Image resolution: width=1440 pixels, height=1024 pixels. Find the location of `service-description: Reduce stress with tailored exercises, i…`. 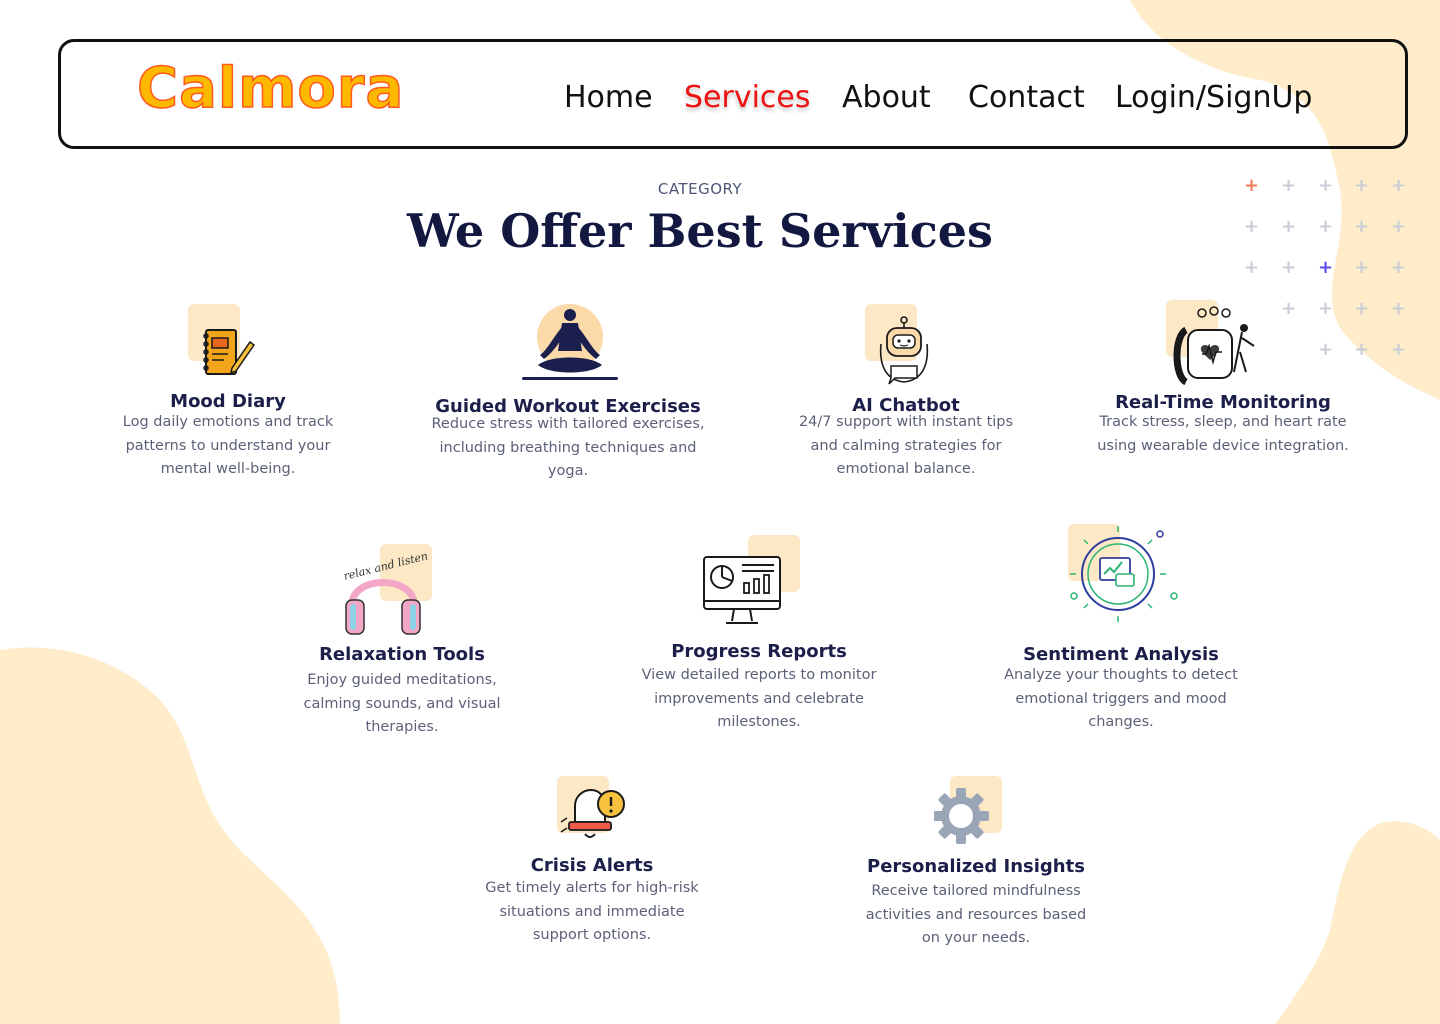

service-description: Reduce stress with tailored exercises, i… is located at coordinates (568, 447).